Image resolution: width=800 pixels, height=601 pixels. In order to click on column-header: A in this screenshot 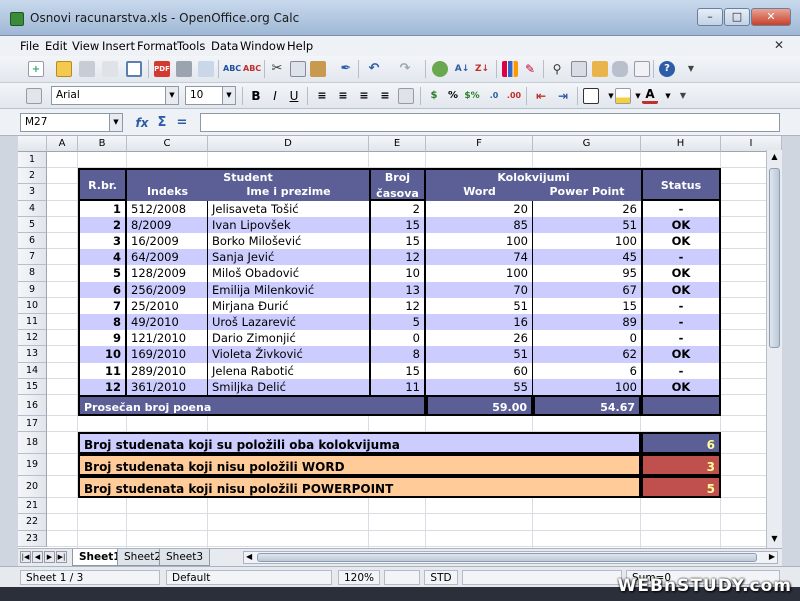, I will do `click(62, 144)`.